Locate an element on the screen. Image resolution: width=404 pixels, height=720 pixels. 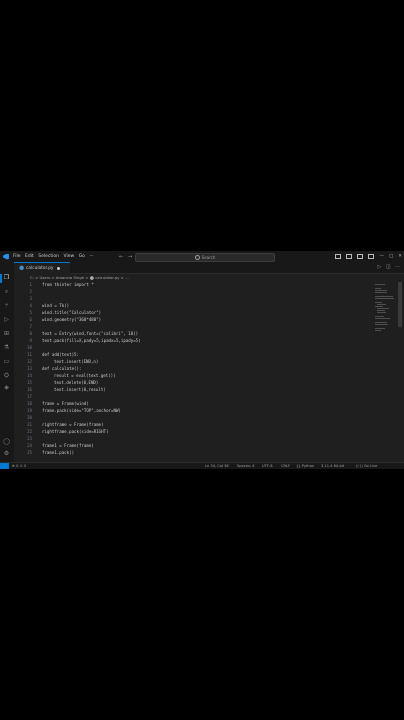
back-arrow-icon: ← is located at coordinates (121, 257).